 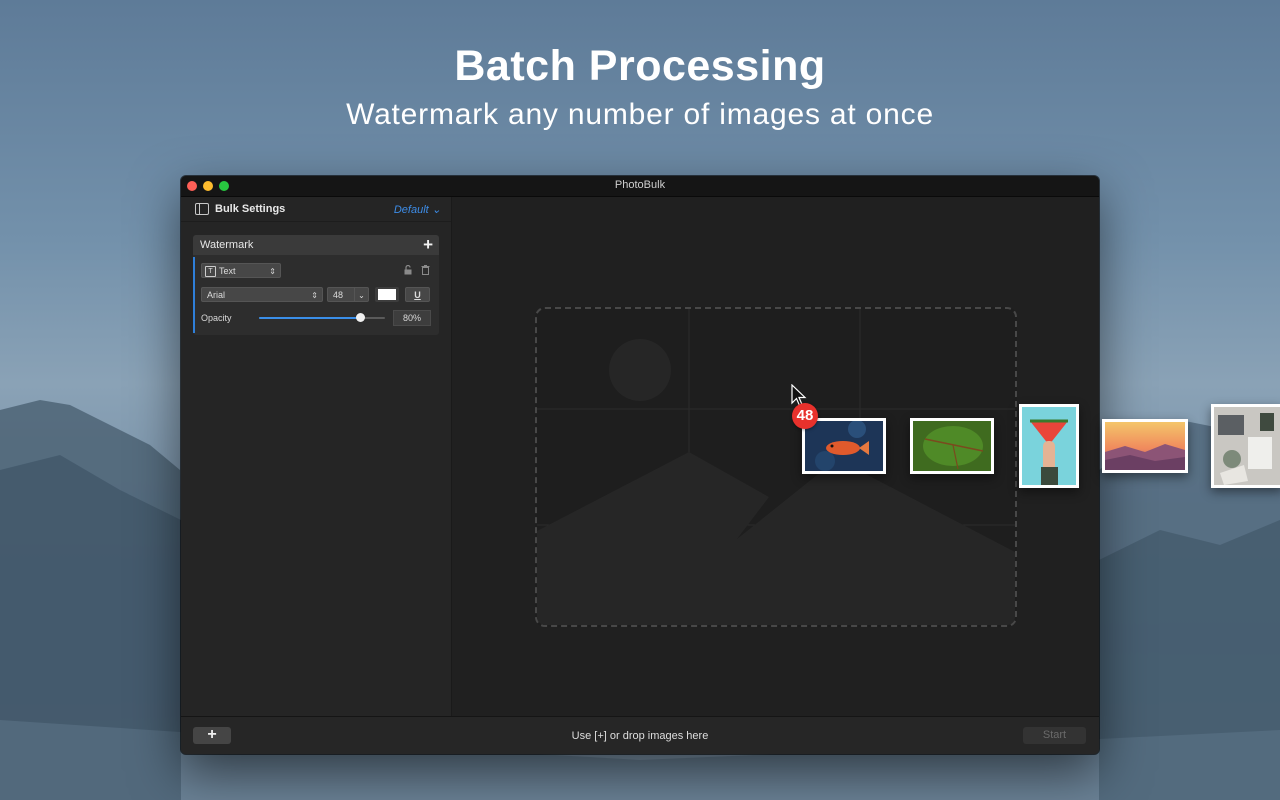 I want to click on sidebar-toggle-icon, so click(x=202, y=209).